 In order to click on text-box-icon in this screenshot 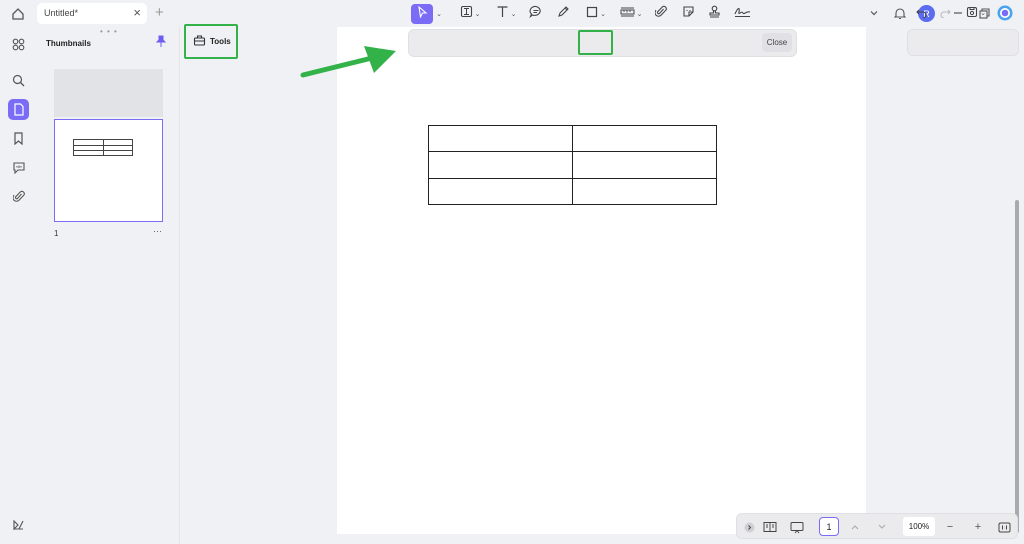, I will do `click(466, 14)`.